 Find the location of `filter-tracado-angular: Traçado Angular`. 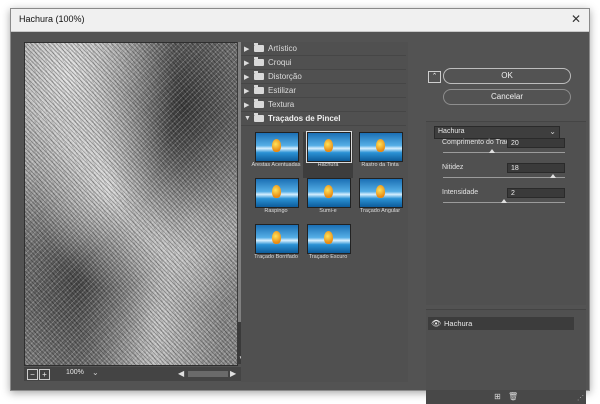

filter-tracado-angular: Traçado Angular is located at coordinates (380, 201).